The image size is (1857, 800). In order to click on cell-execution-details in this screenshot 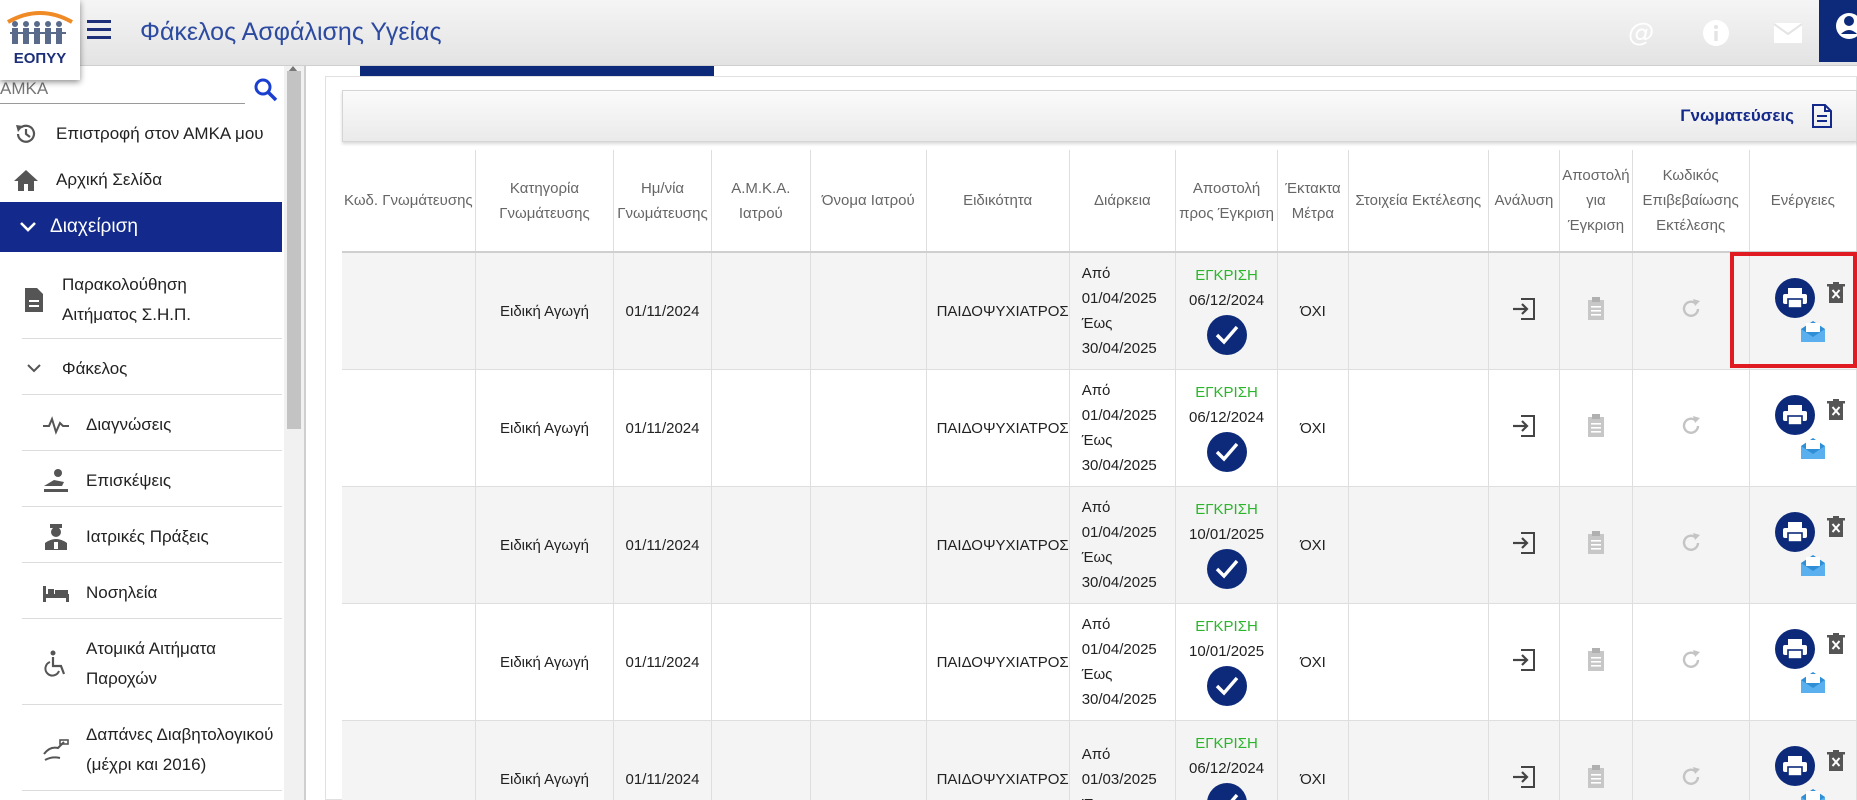, I will do `click(1418, 760)`.